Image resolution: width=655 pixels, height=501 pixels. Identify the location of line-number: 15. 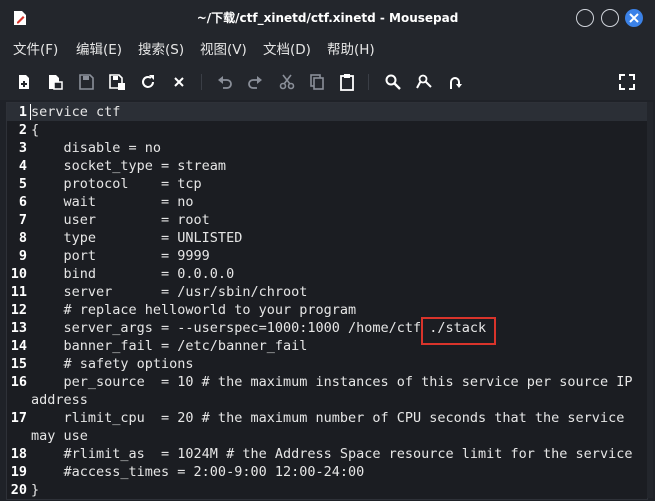
(18, 364).